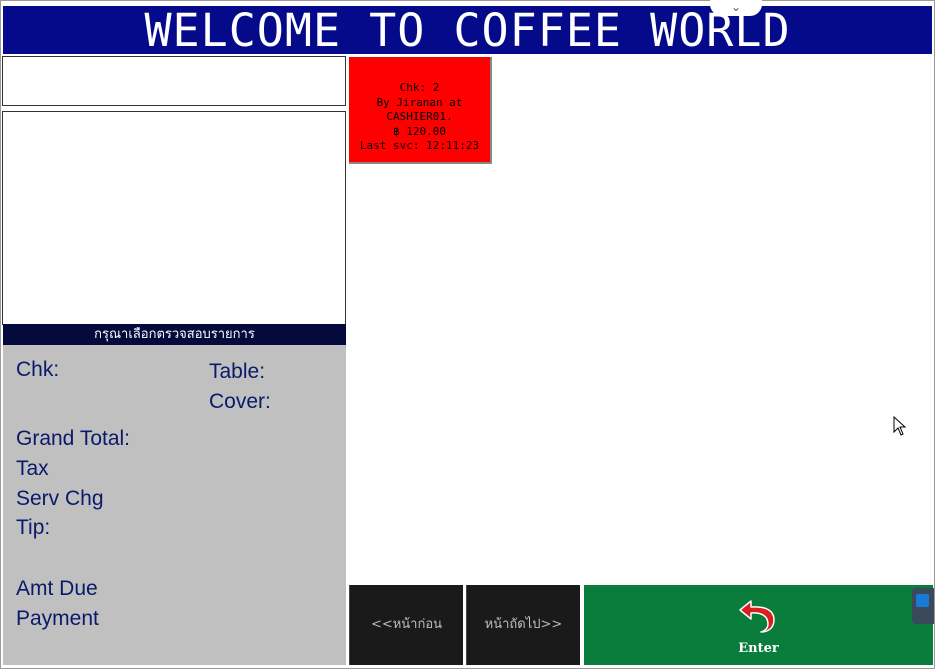  What do you see at coordinates (73, 438) in the screenshot?
I see `grand-total-label: Grand Total:` at bounding box center [73, 438].